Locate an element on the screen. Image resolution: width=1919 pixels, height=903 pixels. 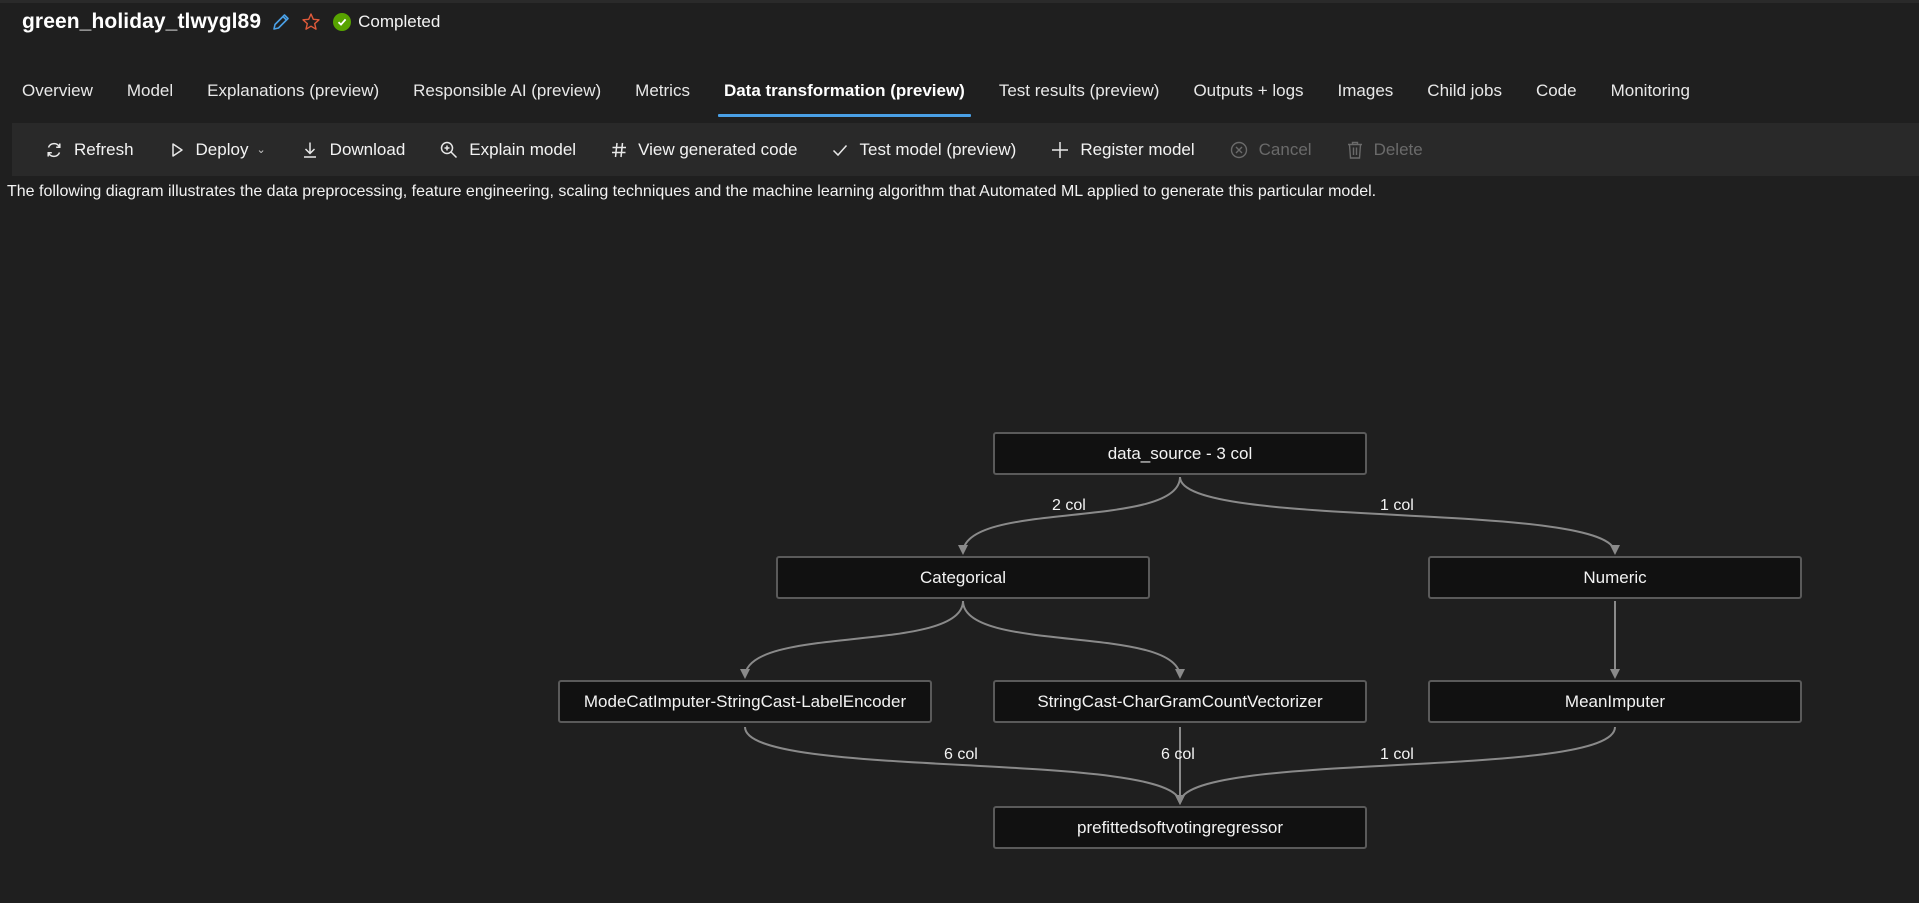
node-chargram-vectorizer: StringCast-CharGramCountVectorizer is located at coordinates (1180, 701).